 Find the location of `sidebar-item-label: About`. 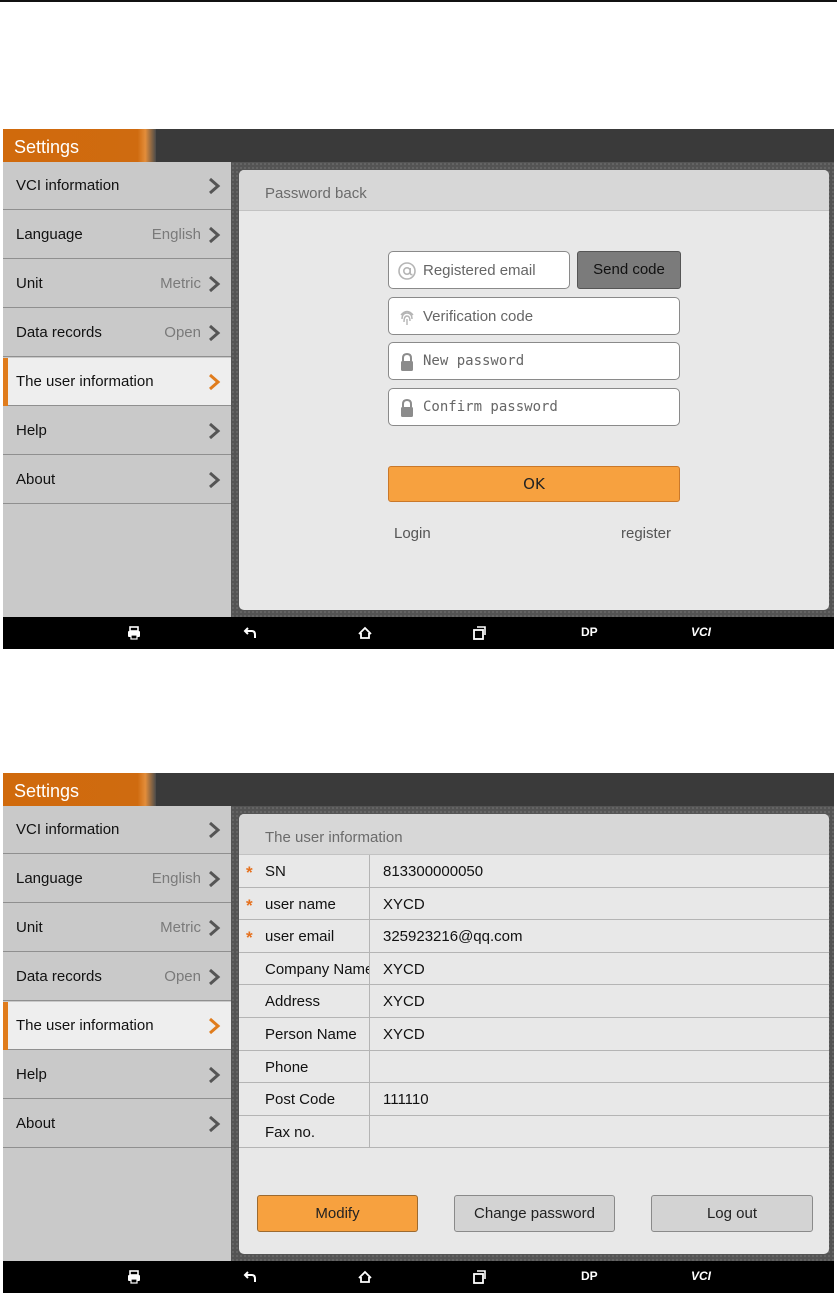

sidebar-item-label: About is located at coordinates (36, 479).